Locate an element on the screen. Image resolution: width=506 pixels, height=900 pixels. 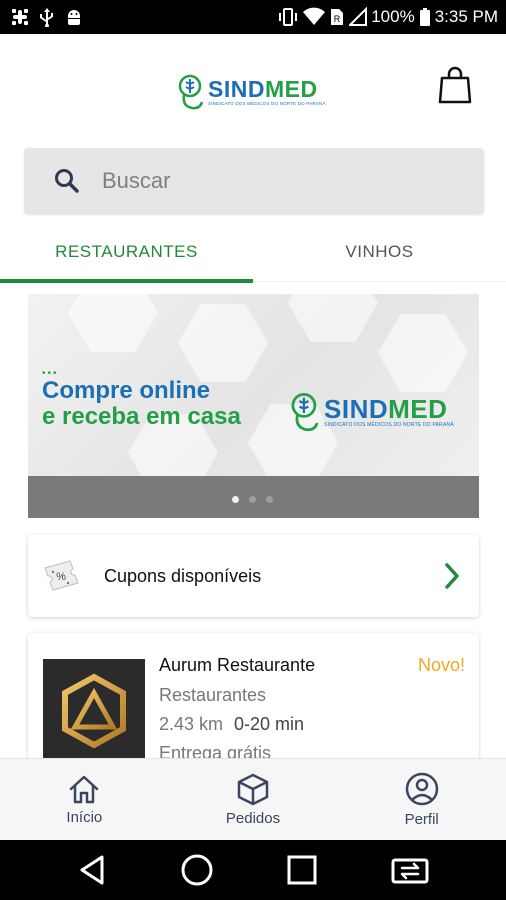
carousel-indicator is located at coordinates (252, 499).